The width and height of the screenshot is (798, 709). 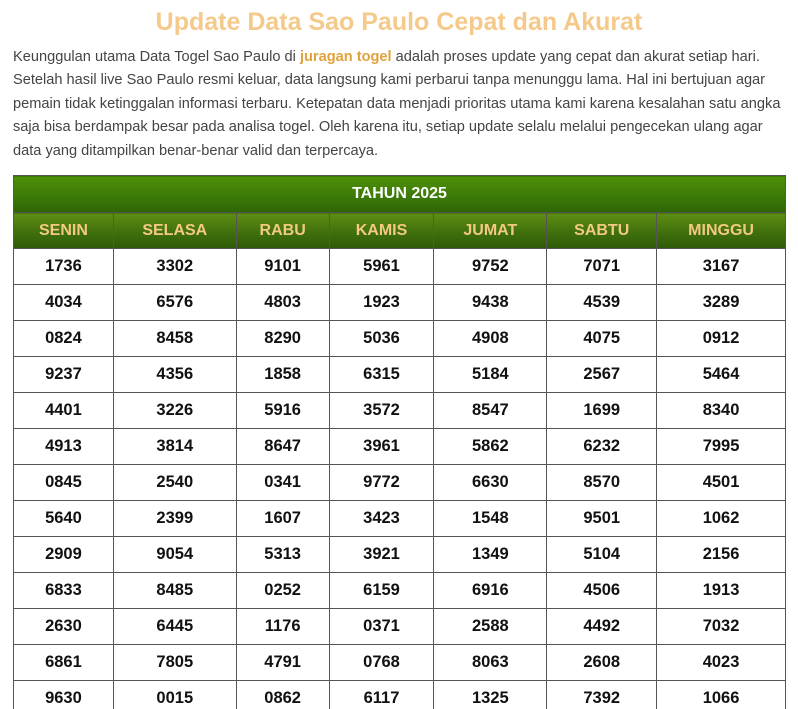 I want to click on result-cell: 6916, so click(x=490, y=590).